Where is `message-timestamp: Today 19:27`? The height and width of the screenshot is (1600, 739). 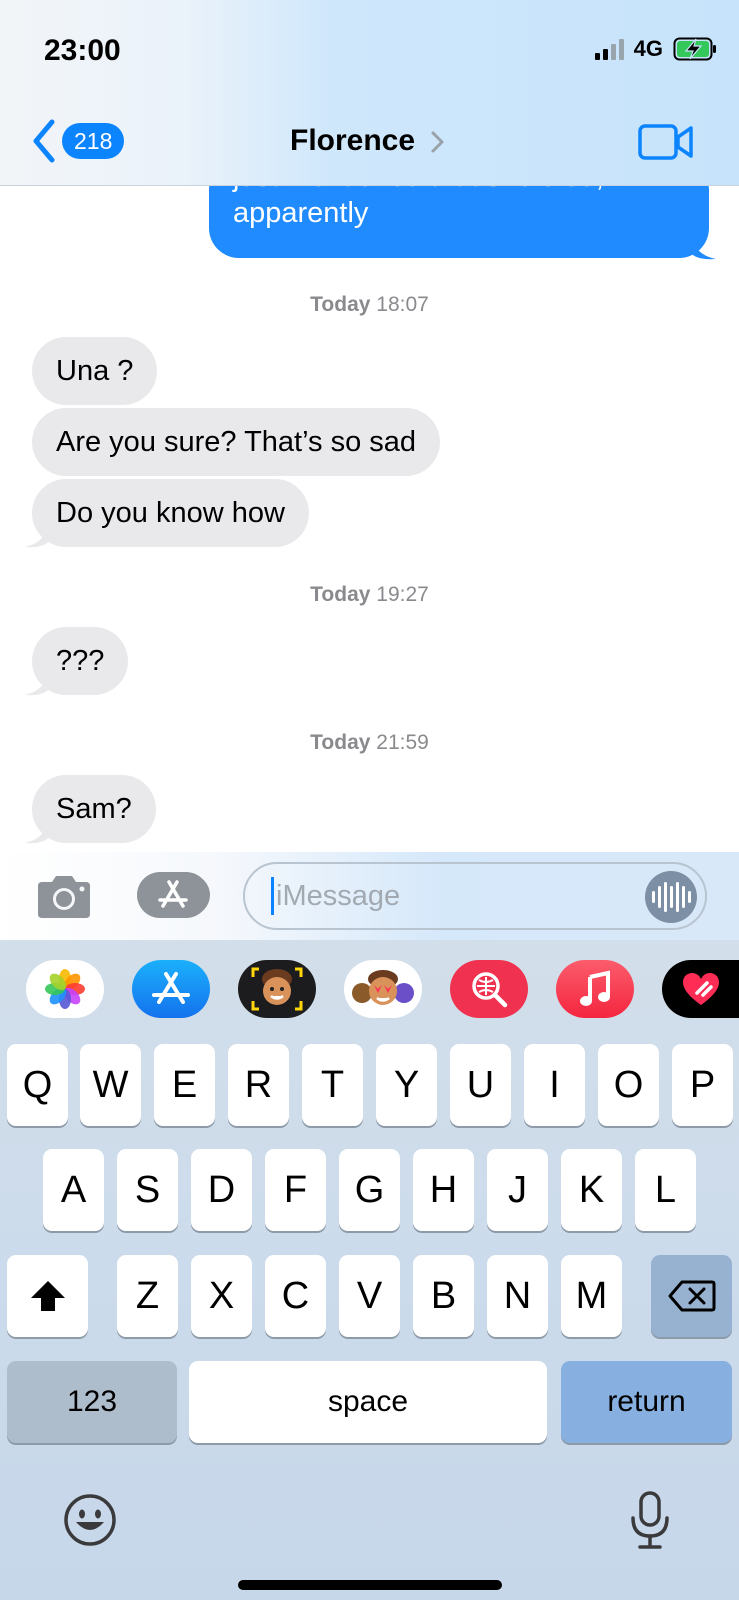
message-timestamp: Today 19:27 is located at coordinates (369, 595).